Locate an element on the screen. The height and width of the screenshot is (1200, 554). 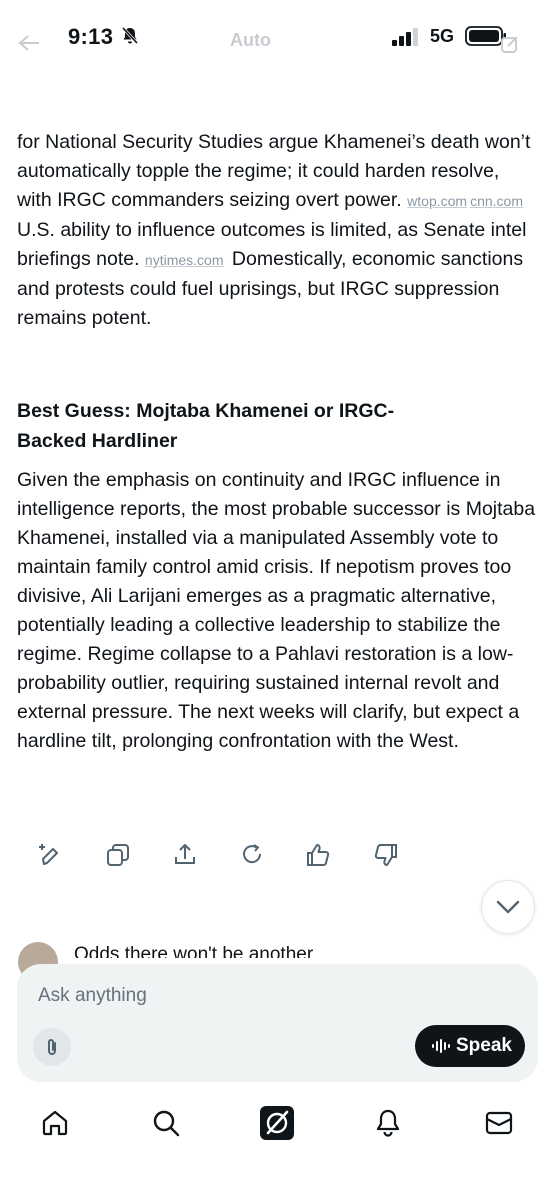
attach-button is located at coordinates (52, 1047).